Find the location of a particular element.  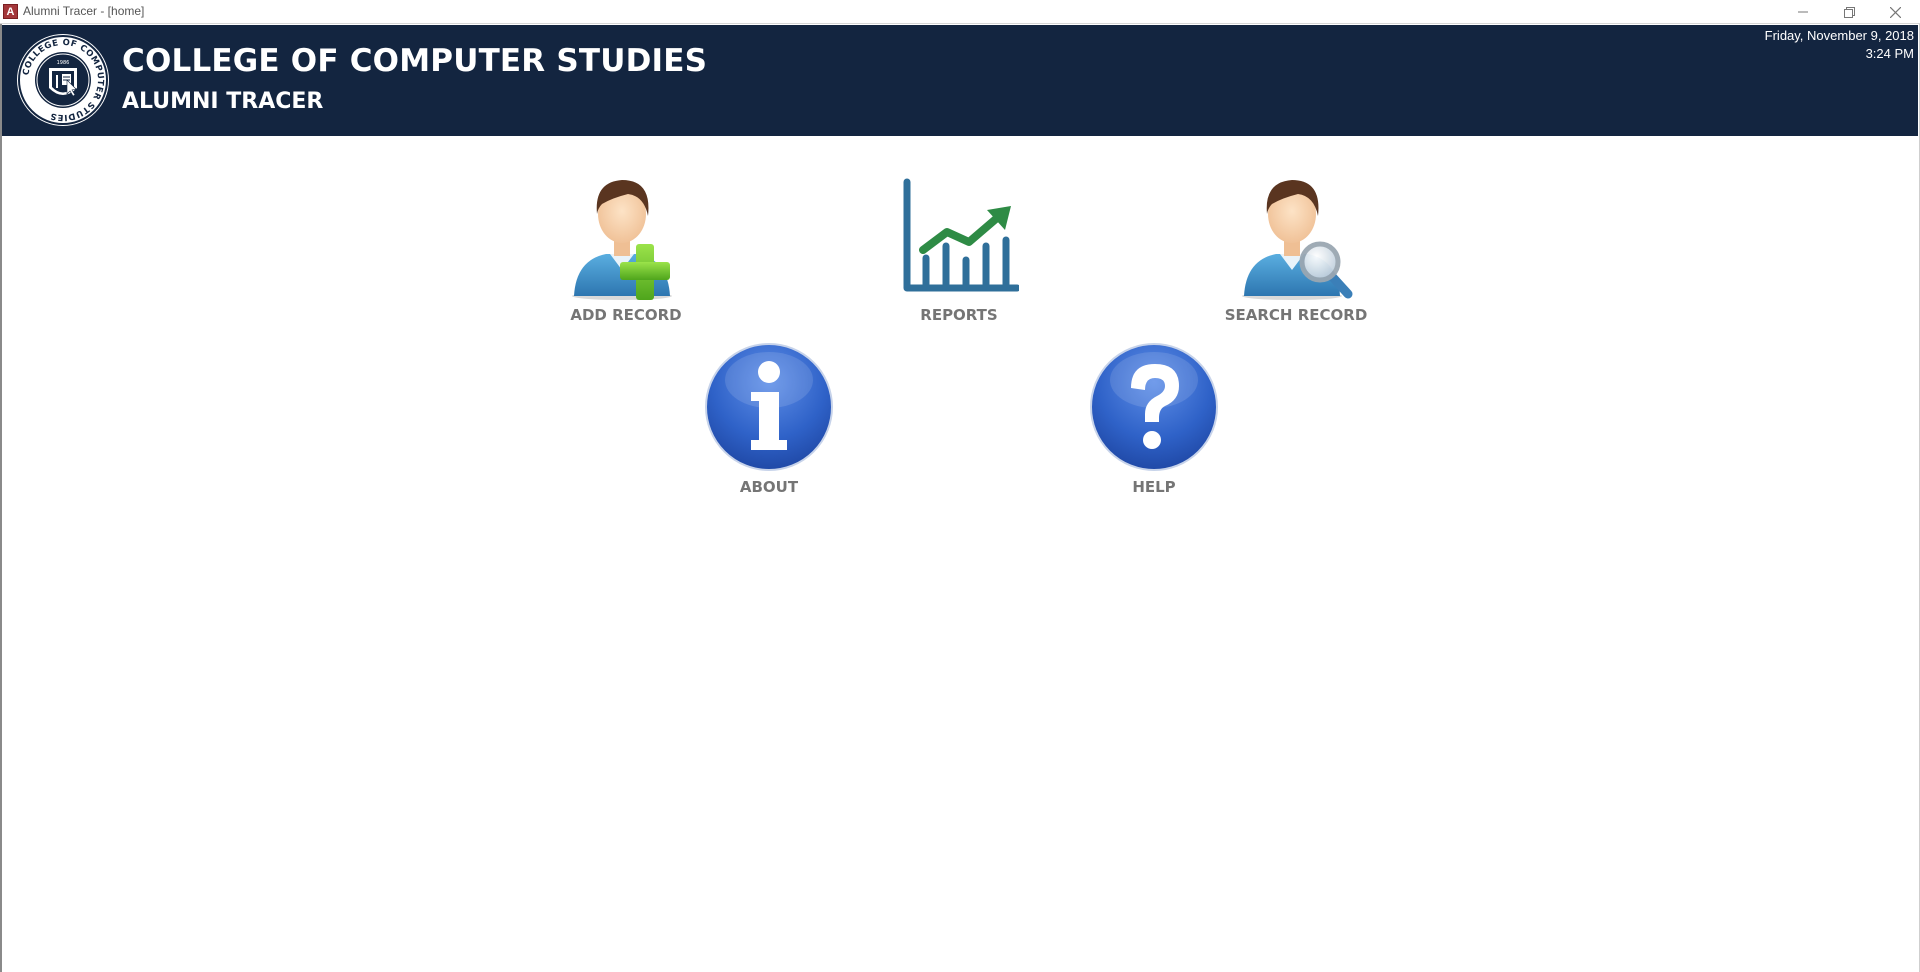

about-label: ABOUT is located at coordinates (769, 487).